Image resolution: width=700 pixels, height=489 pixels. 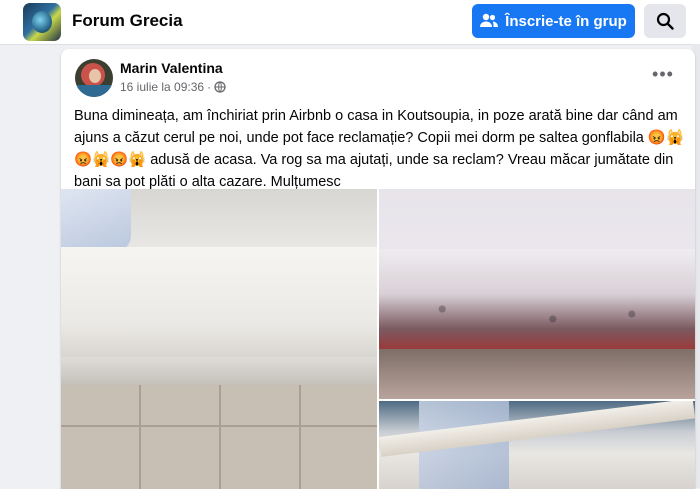 I want to click on group-header: Forum Grecia Înscrie-te în grup, so click(x=350, y=22).